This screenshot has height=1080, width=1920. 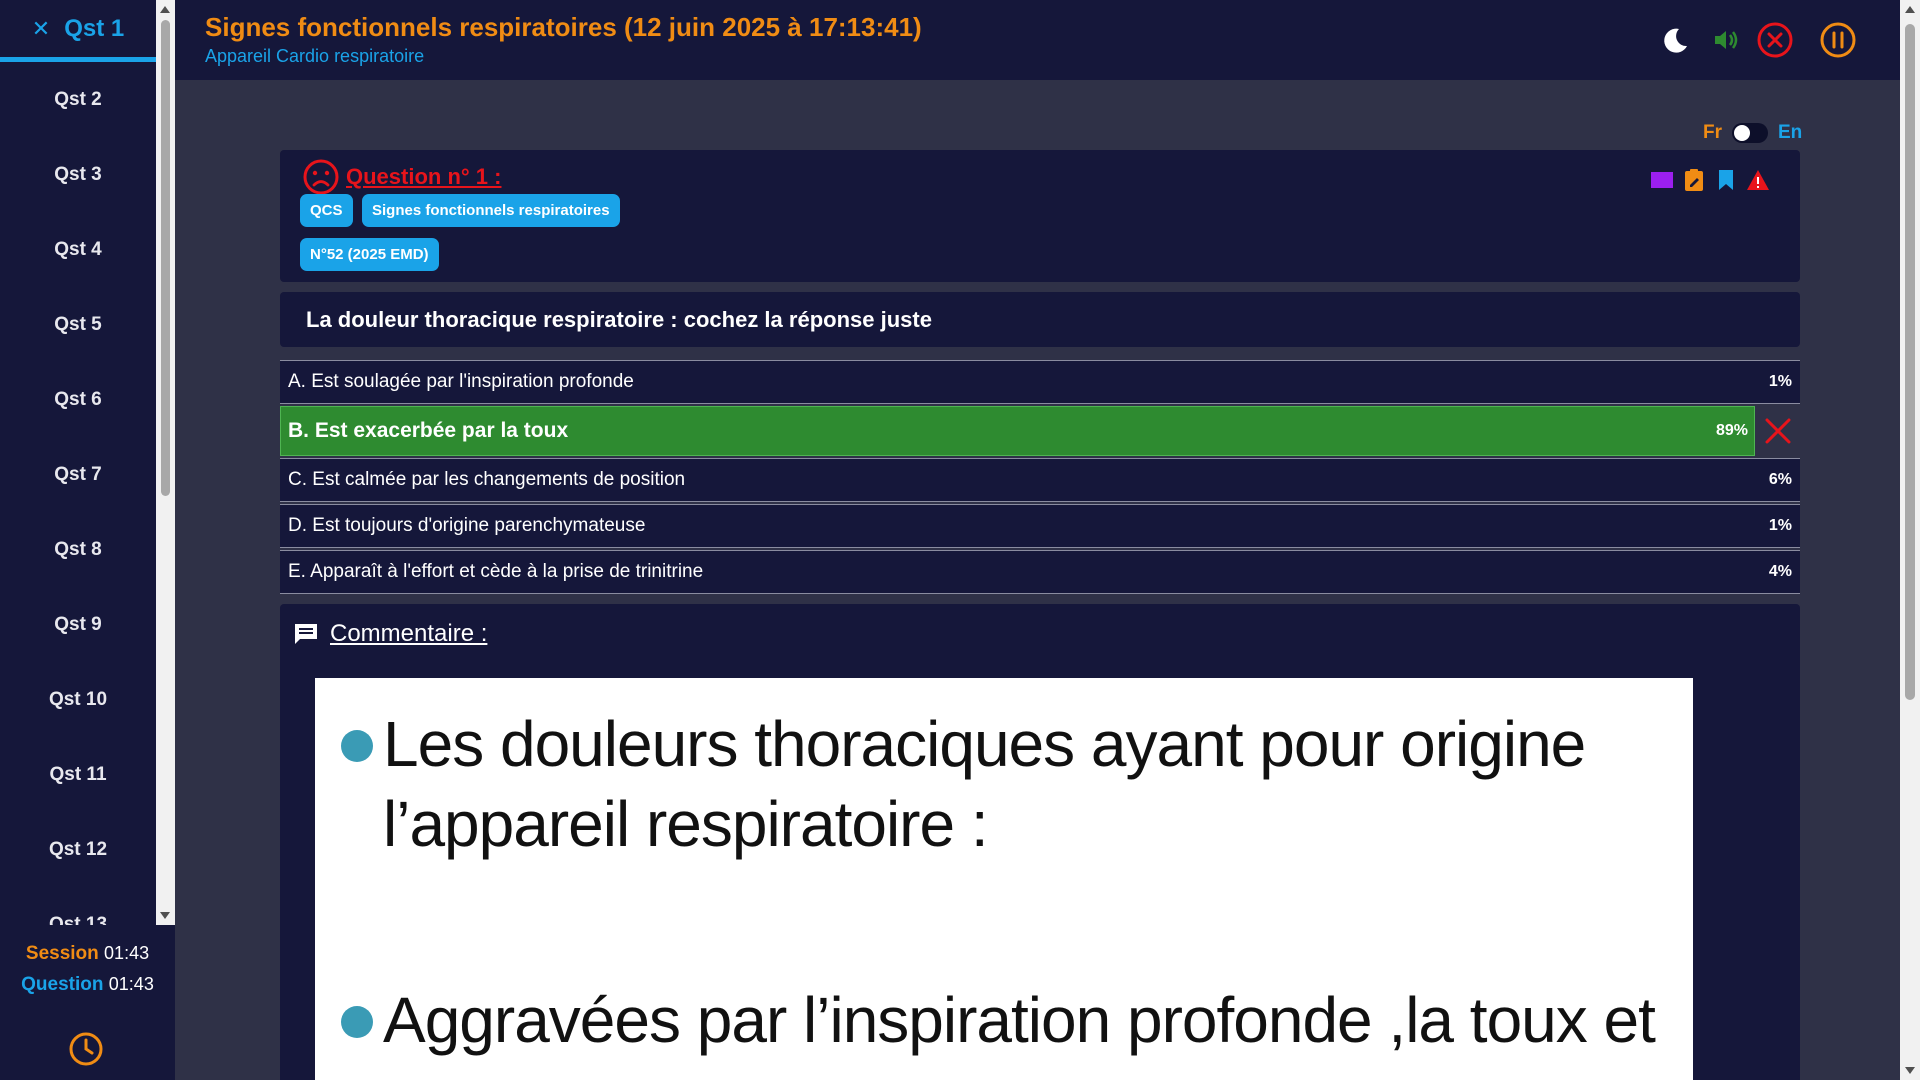 What do you see at coordinates (127, 953) in the screenshot?
I see `session-timer-value: 01:43` at bounding box center [127, 953].